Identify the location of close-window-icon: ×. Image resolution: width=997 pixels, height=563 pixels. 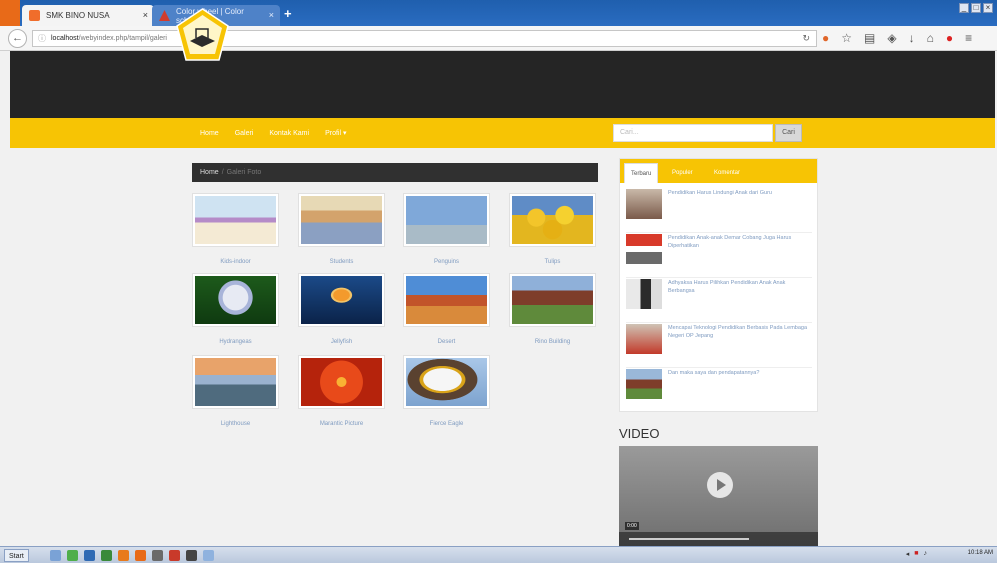
(988, 8).